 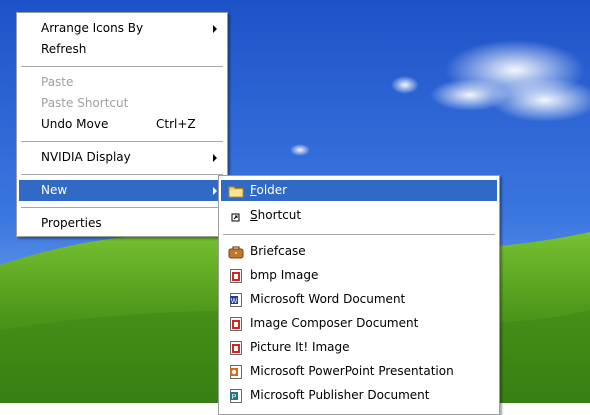 What do you see at coordinates (278, 251) in the screenshot?
I see `menu-item-label: Briefcase` at bounding box center [278, 251].